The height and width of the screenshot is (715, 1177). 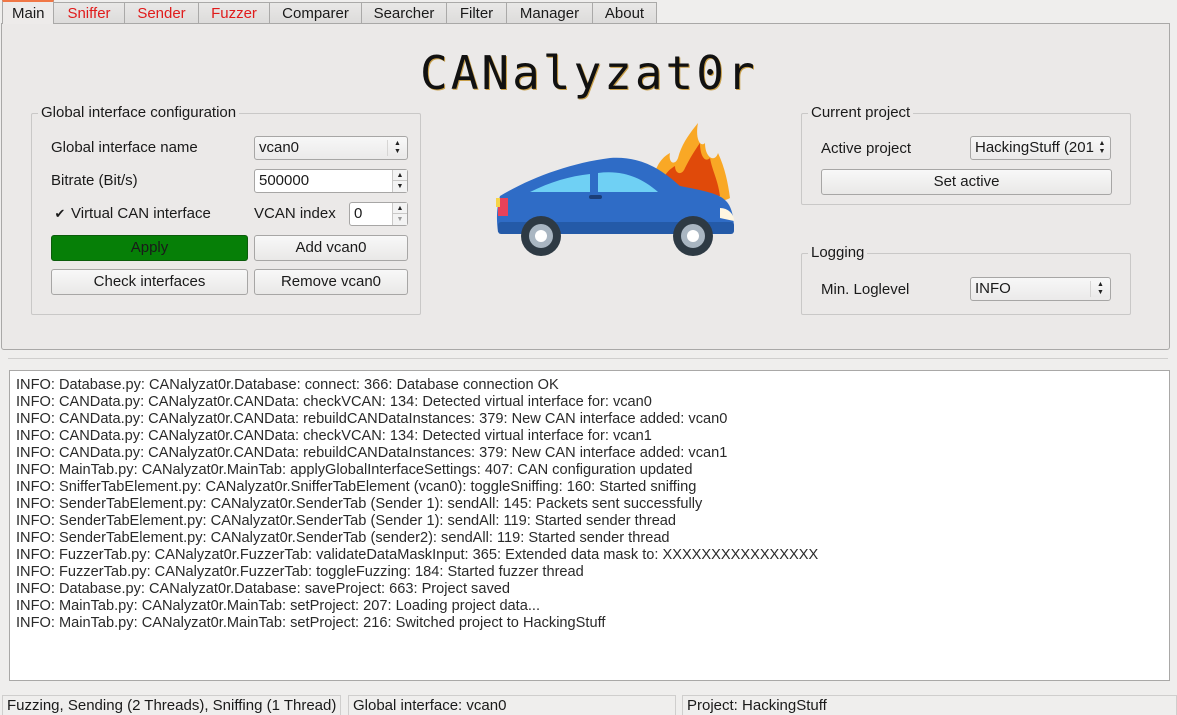 I want to click on status-project: Project: HackingStuff, so click(x=929, y=705).